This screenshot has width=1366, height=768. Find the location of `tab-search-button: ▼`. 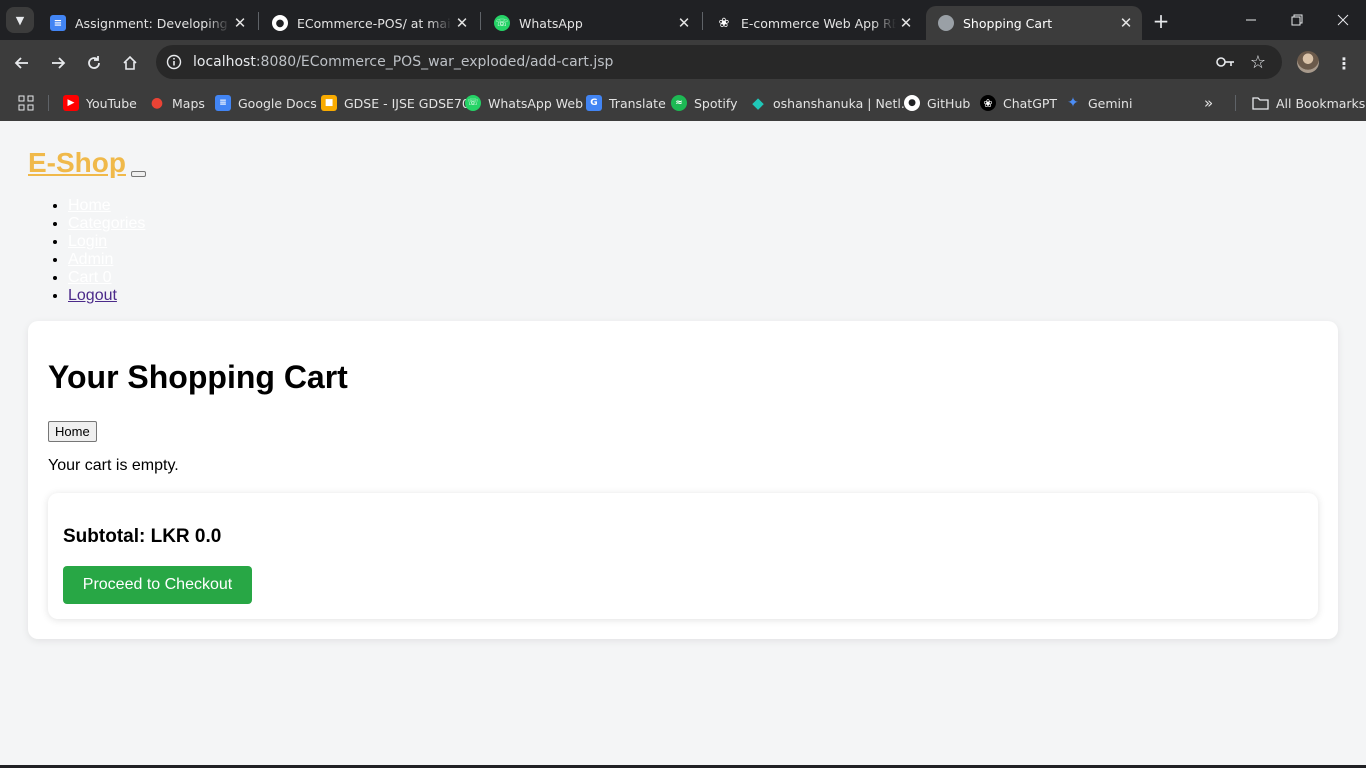

tab-search-button: ▼ is located at coordinates (20, 20).